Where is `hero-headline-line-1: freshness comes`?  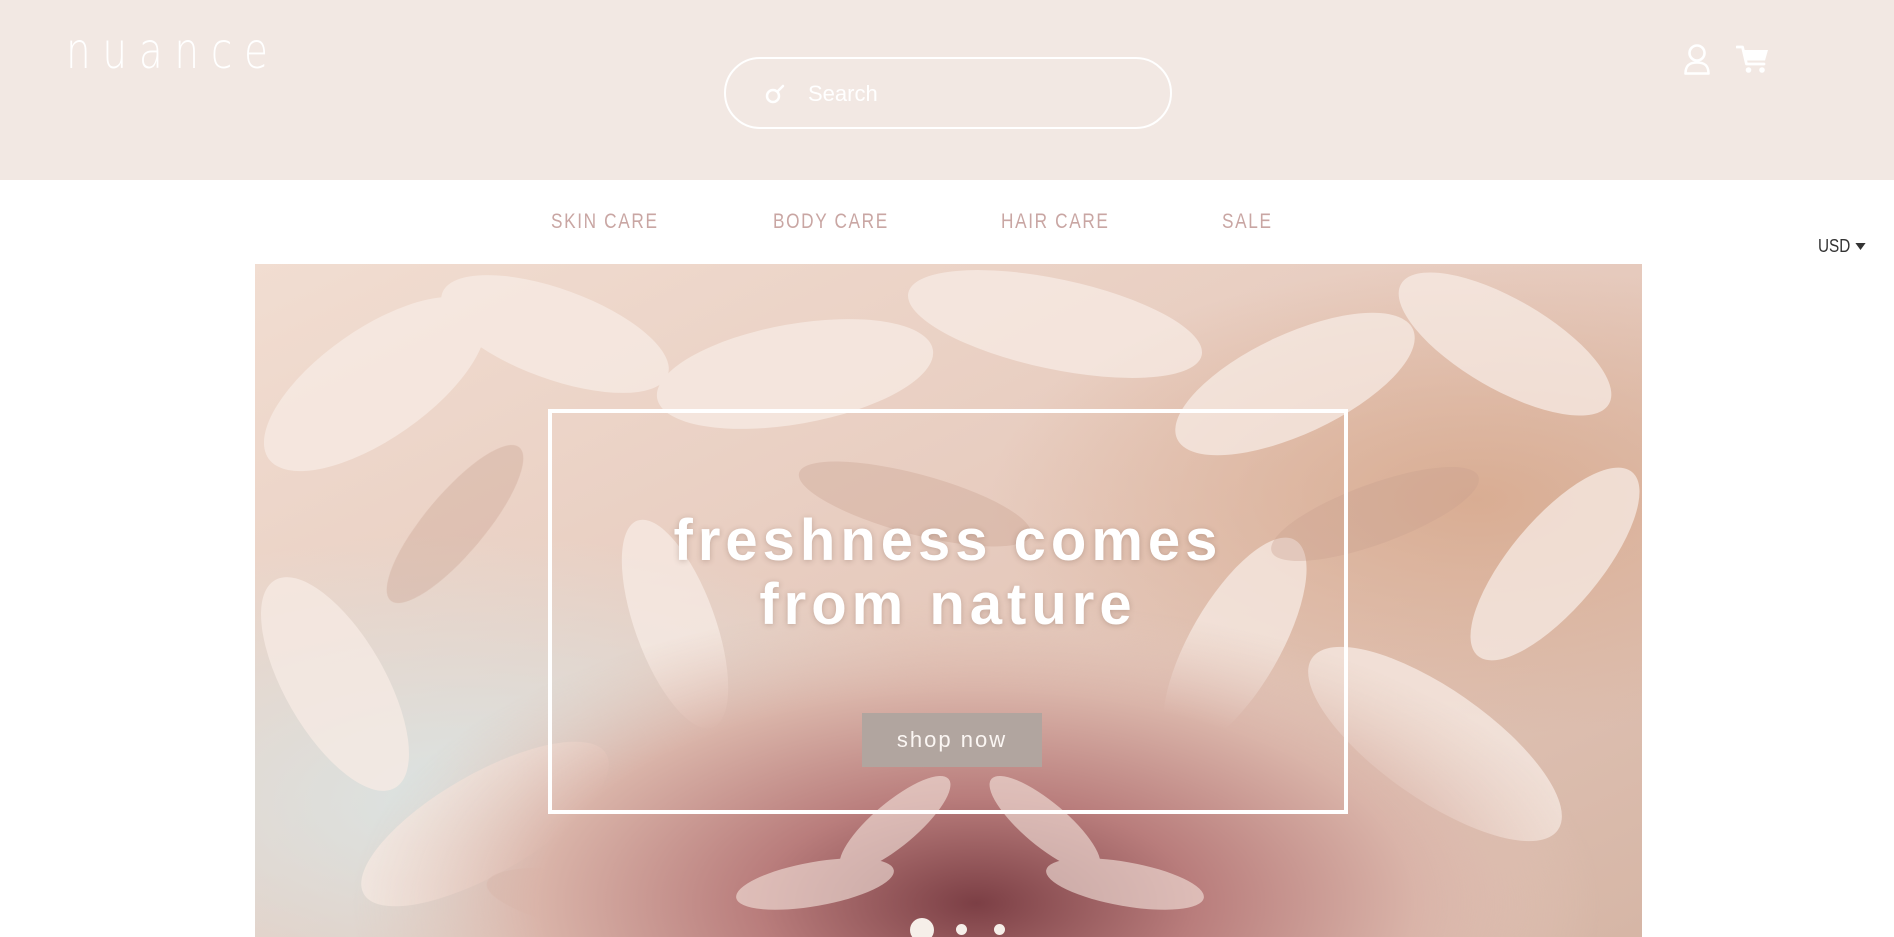
hero-headline-line-1: freshness comes is located at coordinates (948, 540).